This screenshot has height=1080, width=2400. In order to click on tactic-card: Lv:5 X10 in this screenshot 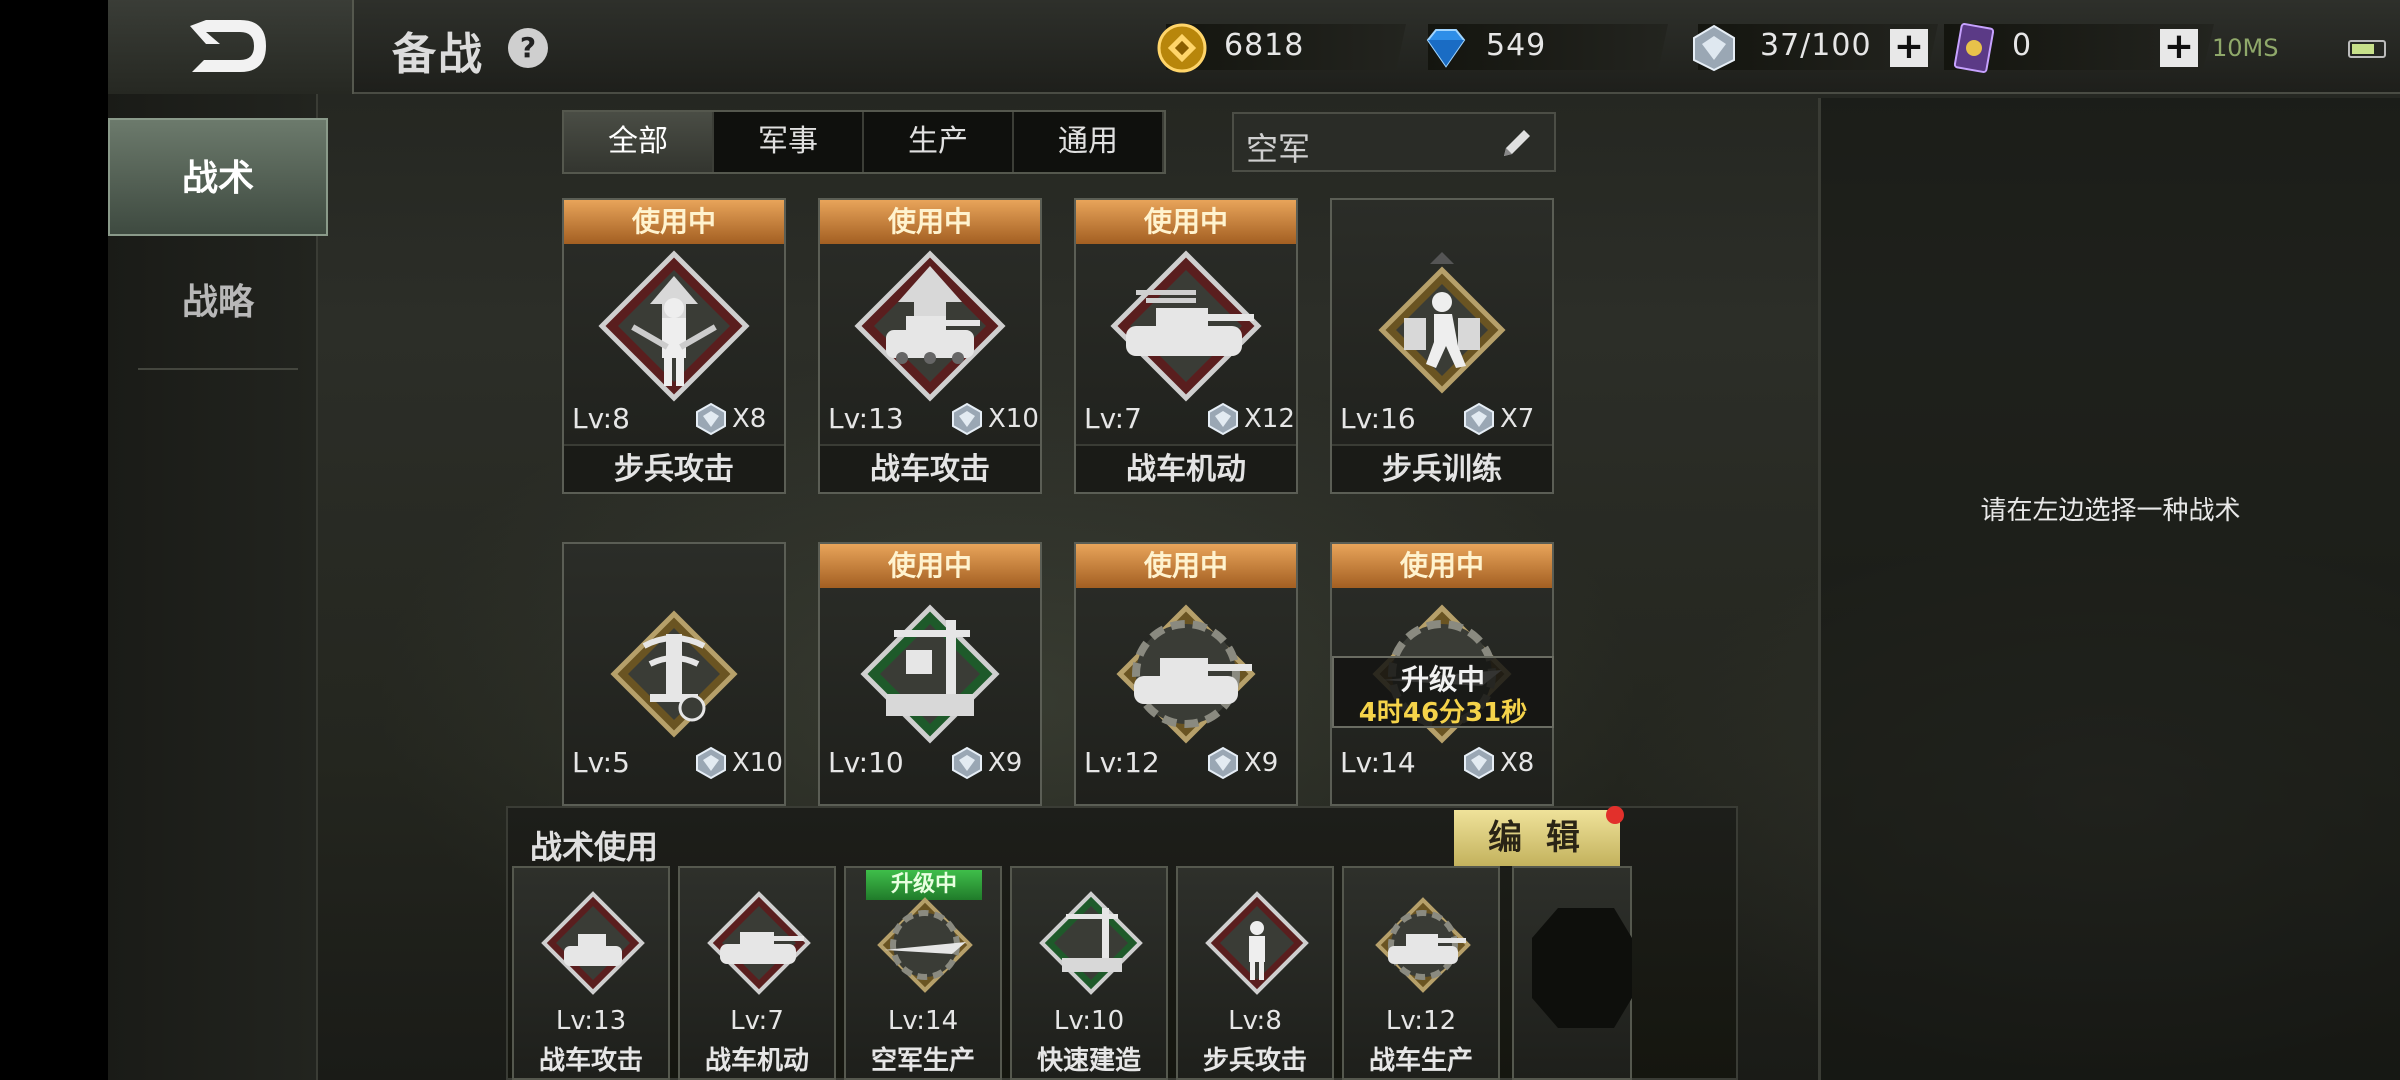, I will do `click(674, 674)`.